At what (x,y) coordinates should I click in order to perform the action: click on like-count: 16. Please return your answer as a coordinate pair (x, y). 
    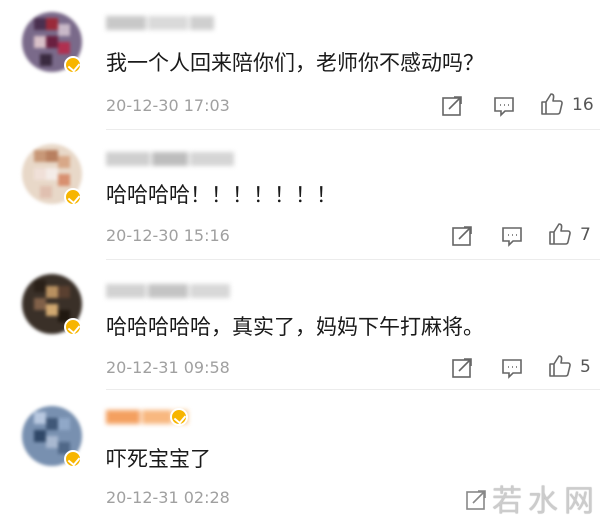
    Looking at the image, I should click on (583, 105).